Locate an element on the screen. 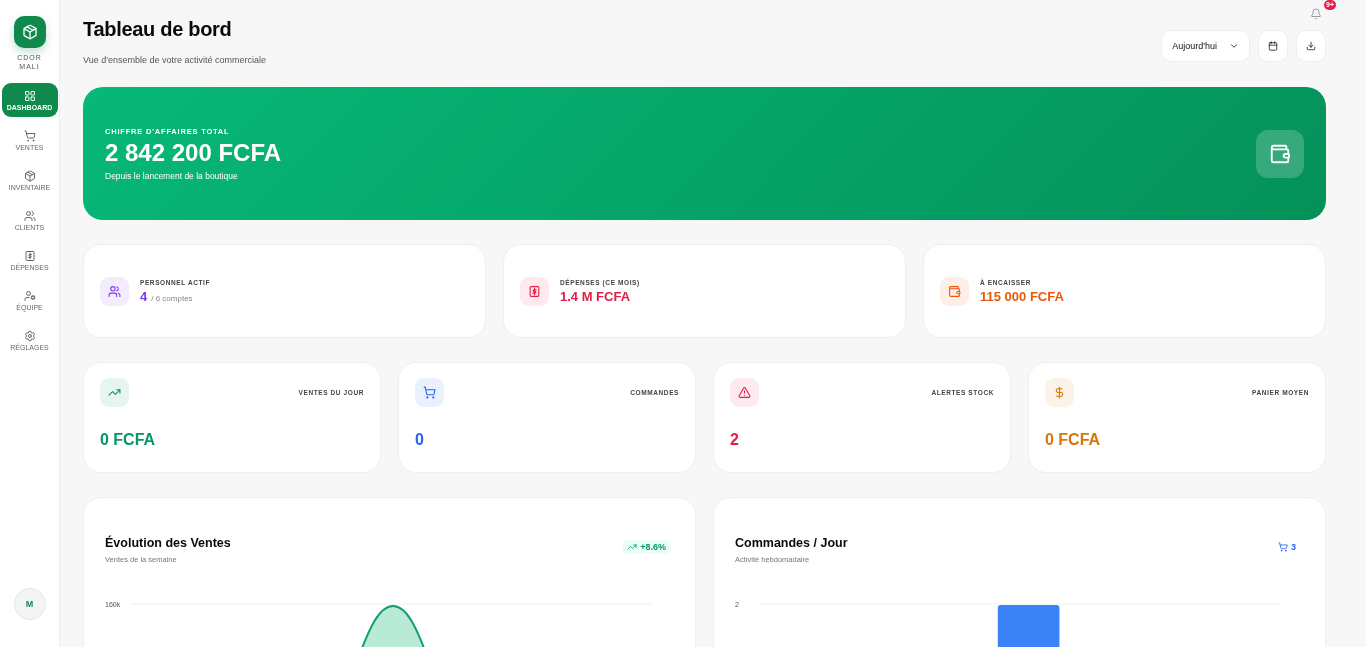 The image size is (1366, 647). calendar-icon is located at coordinates (1273, 46).